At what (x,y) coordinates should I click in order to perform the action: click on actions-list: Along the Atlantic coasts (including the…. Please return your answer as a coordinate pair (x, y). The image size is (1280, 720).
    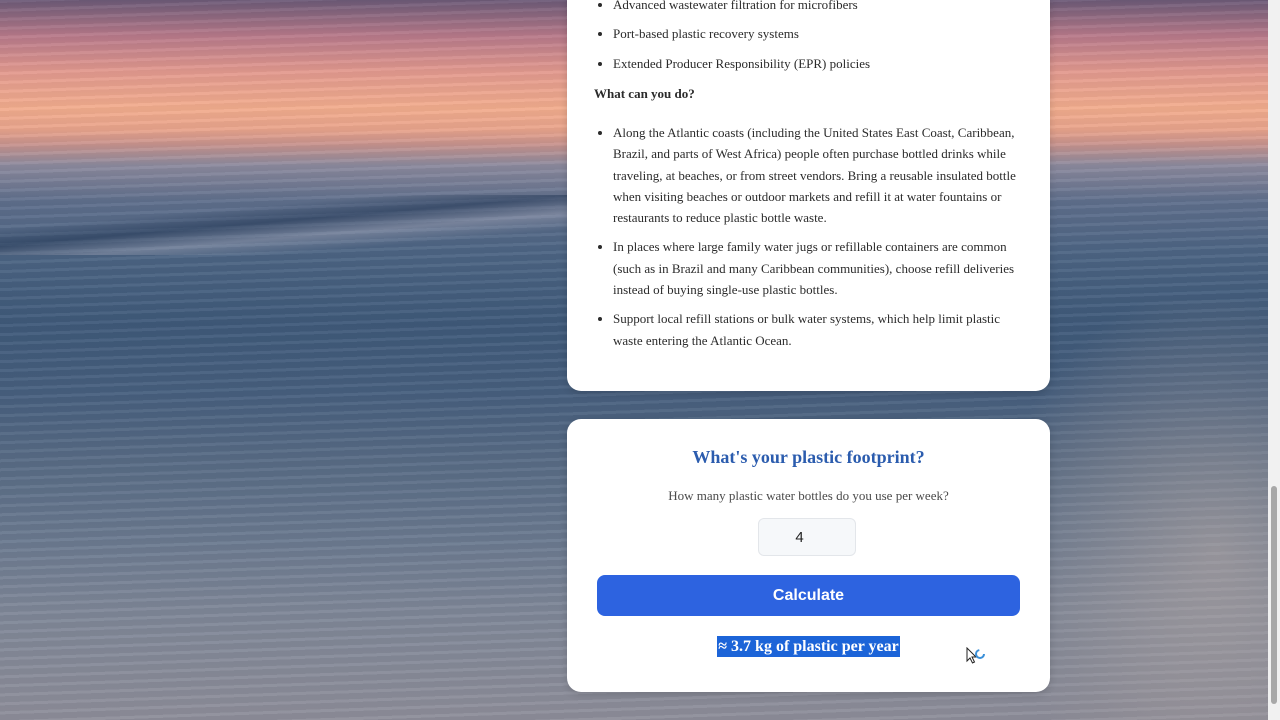
    Looking at the image, I should click on (808, 240).